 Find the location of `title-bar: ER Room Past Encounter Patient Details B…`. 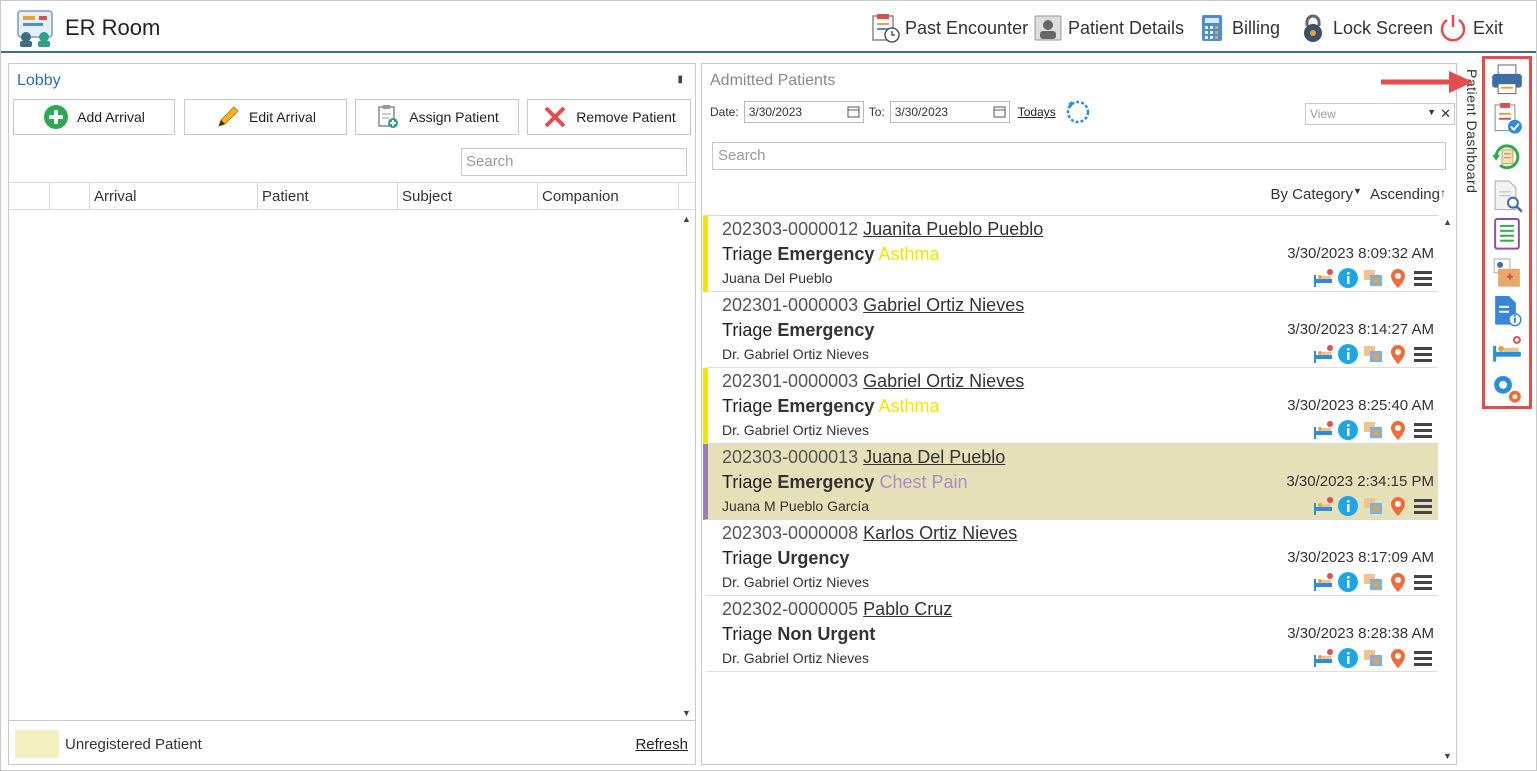

title-bar: ER Room Past Encounter Patient Details B… is located at coordinates (768, 27).